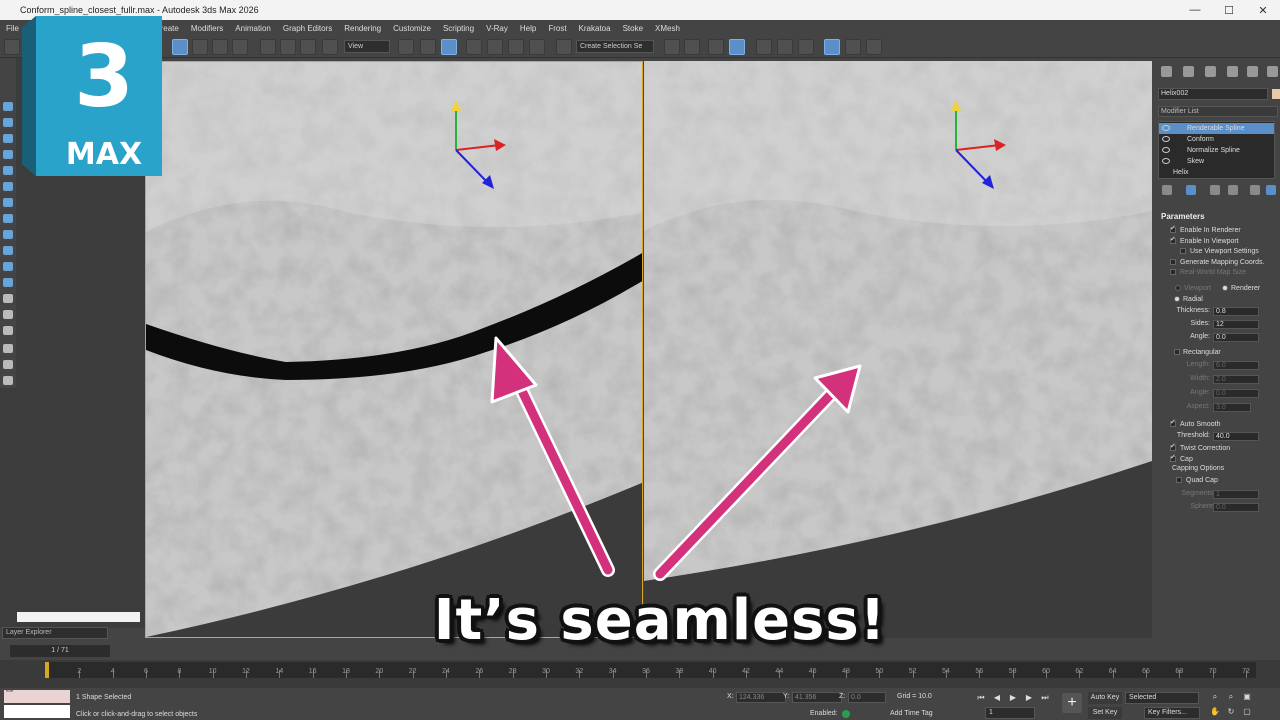 The height and width of the screenshot is (720, 1280). What do you see at coordinates (595, 28) in the screenshot?
I see `menu-item-krakatoa: Krakatoa` at bounding box center [595, 28].